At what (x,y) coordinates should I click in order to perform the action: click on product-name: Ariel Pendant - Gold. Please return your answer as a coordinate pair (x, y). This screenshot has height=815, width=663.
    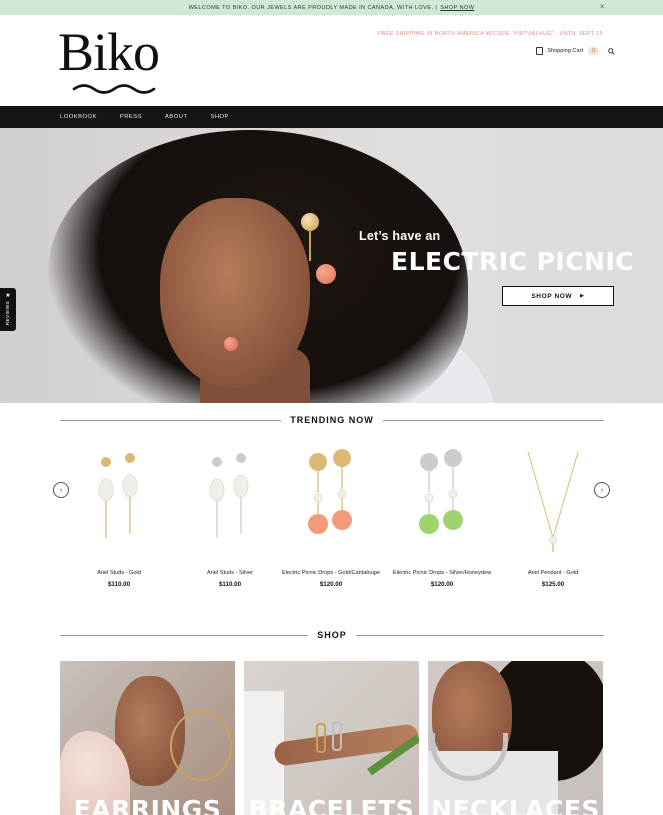
    Looking at the image, I should click on (553, 573).